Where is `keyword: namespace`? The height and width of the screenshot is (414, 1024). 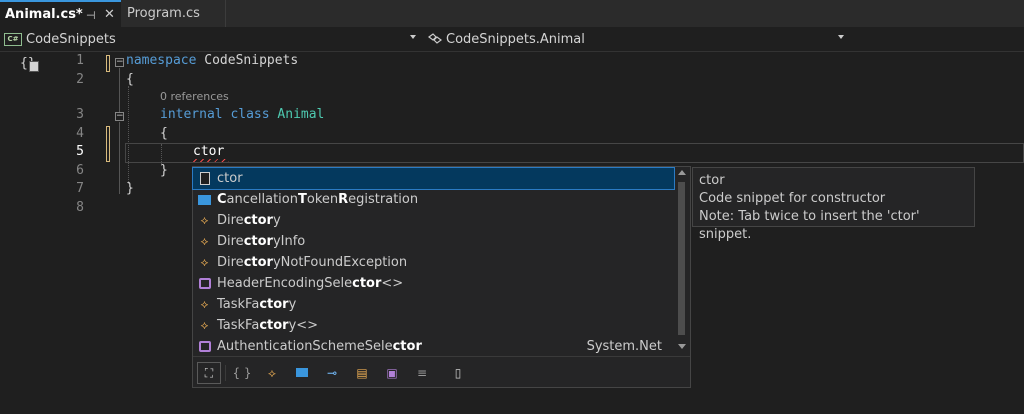
keyword: namespace is located at coordinates (161, 60).